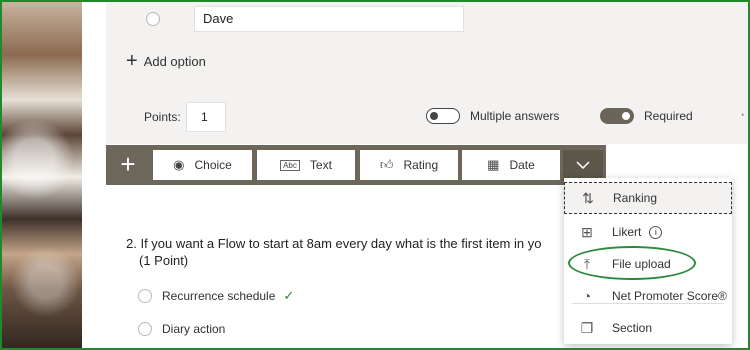 The height and width of the screenshot is (350, 750). Describe the element at coordinates (162, 117) in the screenshot. I see `points-label: Points:` at that location.